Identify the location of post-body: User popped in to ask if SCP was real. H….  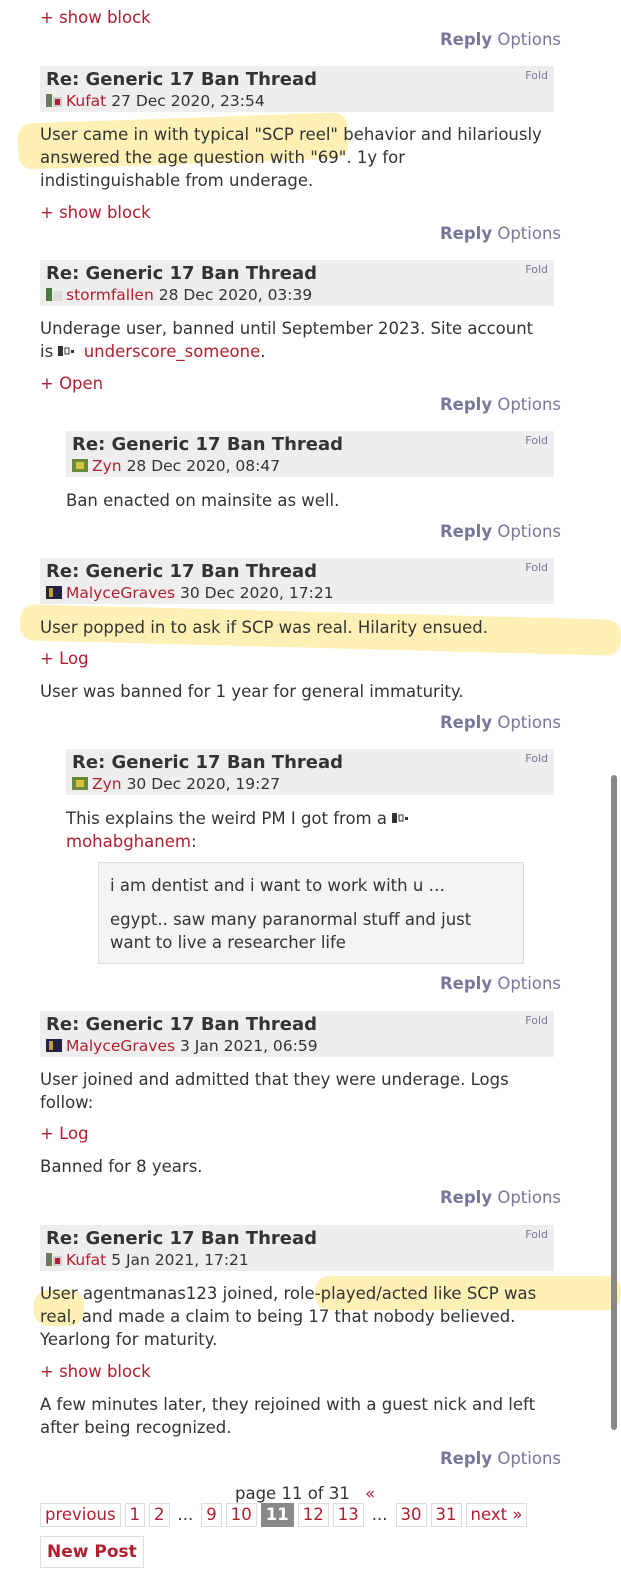
(264, 627).